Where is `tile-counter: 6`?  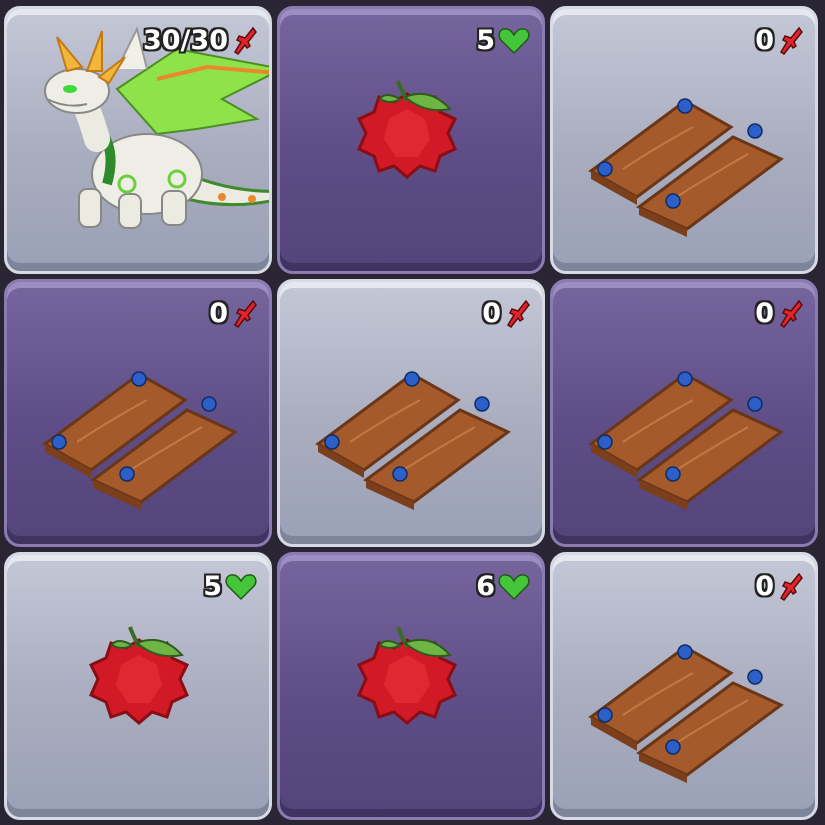 tile-counter: 6 is located at coordinates (503, 586).